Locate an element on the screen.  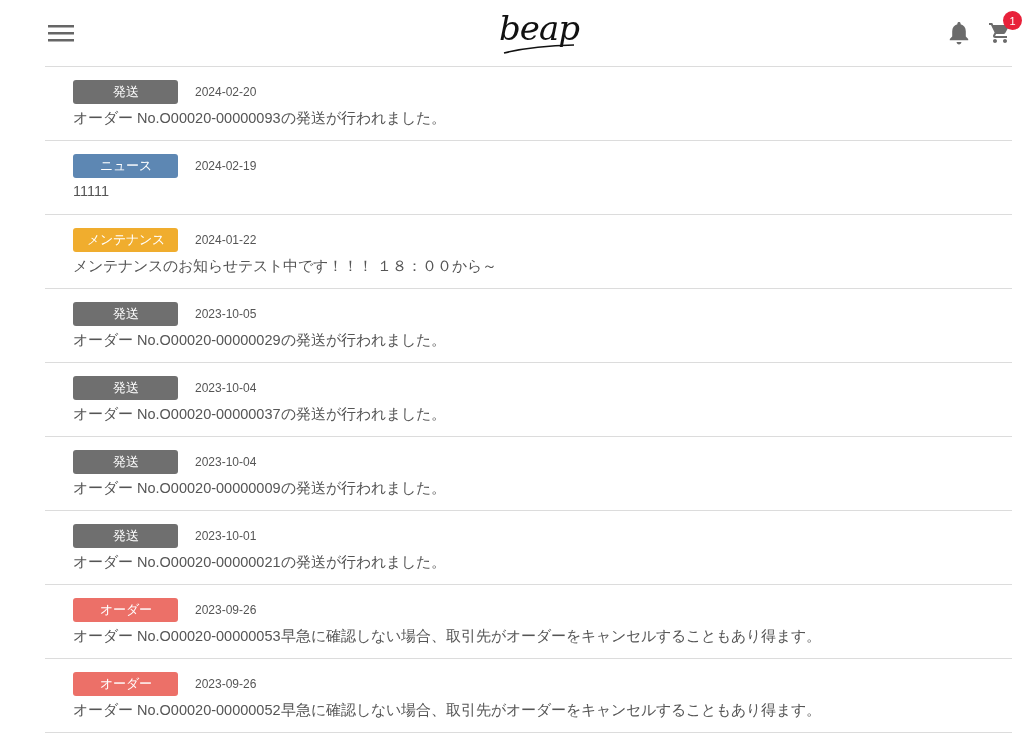
notice-message: オーダー No.O00020-00000037の発送が行われました。 is located at coordinates (542, 414).